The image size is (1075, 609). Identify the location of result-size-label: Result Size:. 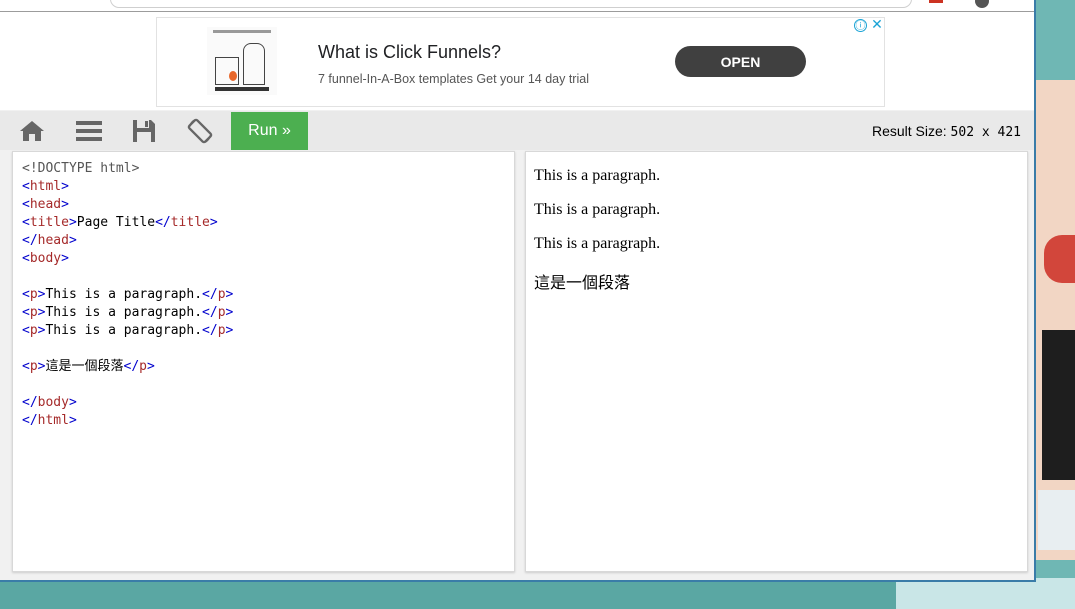
(909, 131).